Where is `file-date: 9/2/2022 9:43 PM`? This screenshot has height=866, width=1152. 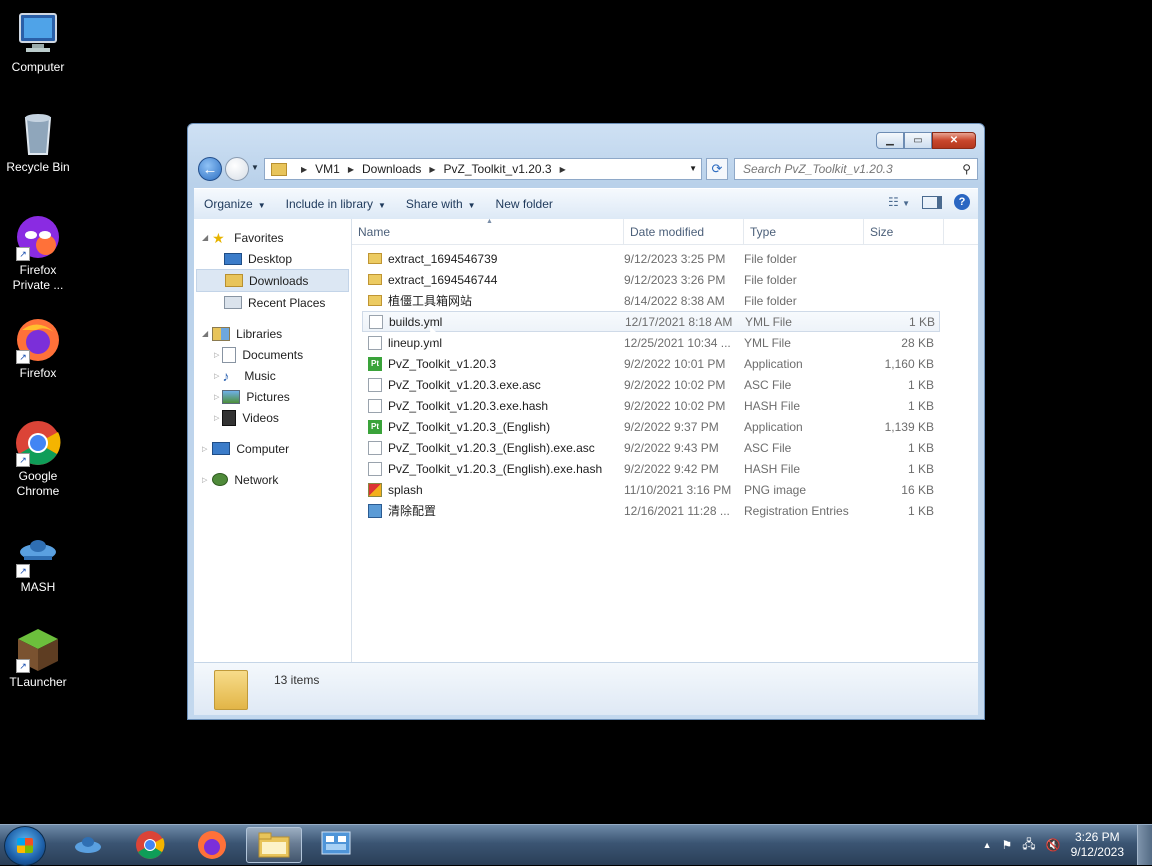 file-date: 9/2/2022 9:43 PM is located at coordinates (671, 447).